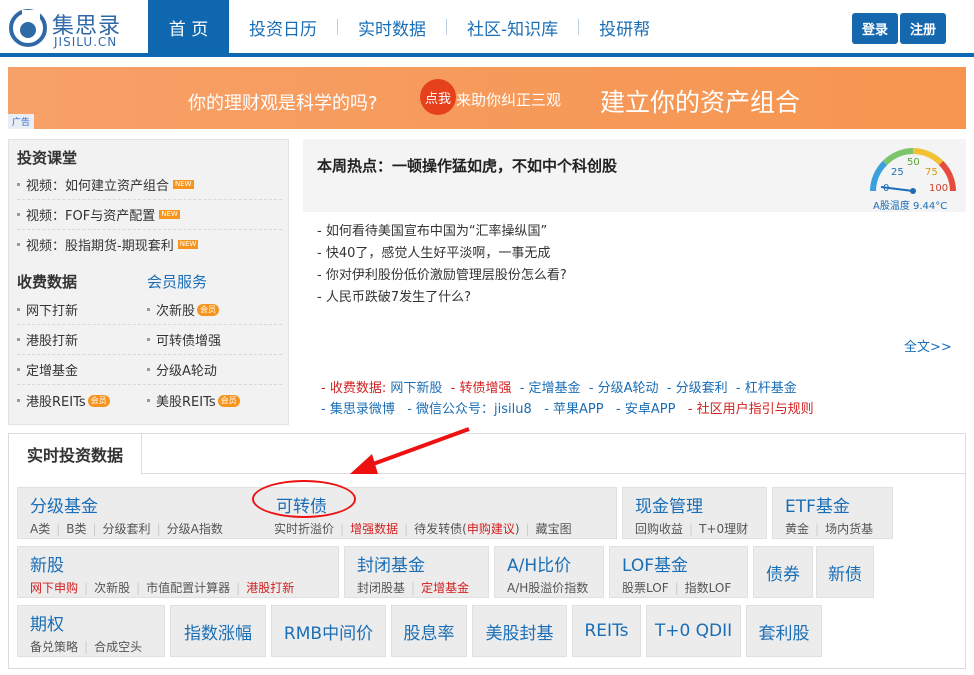  I want to click on tab-realtime-data: 实时投资数据, so click(75, 453).